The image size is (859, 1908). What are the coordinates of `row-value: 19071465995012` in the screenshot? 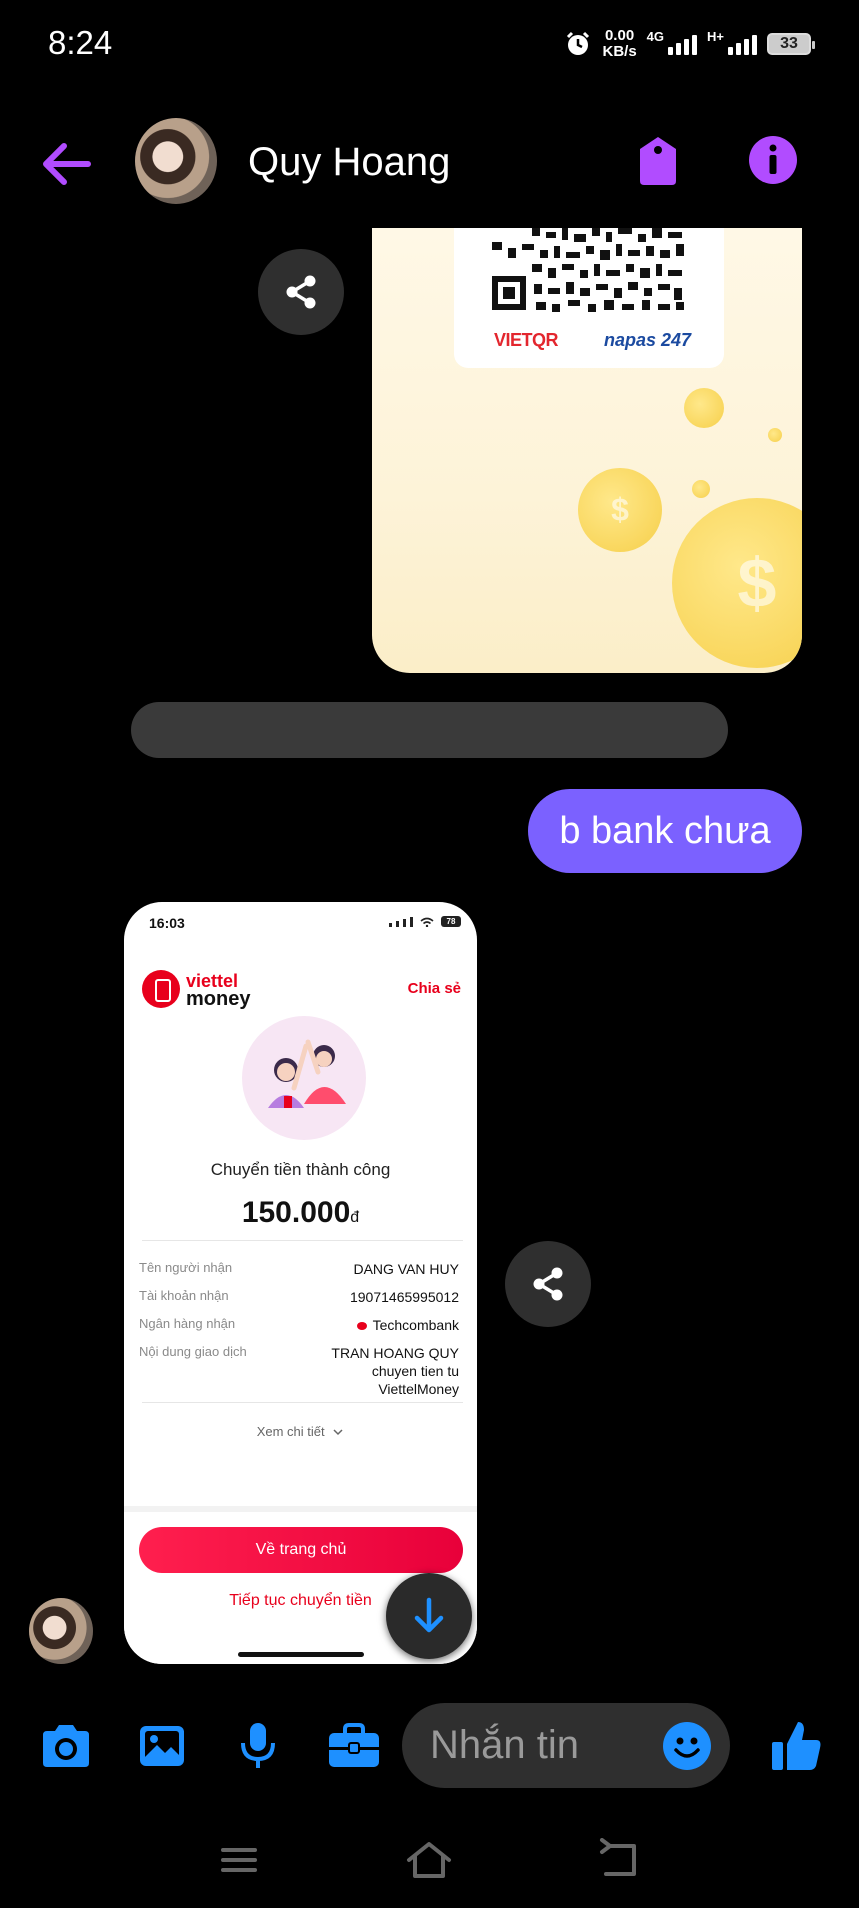 It's located at (404, 1297).